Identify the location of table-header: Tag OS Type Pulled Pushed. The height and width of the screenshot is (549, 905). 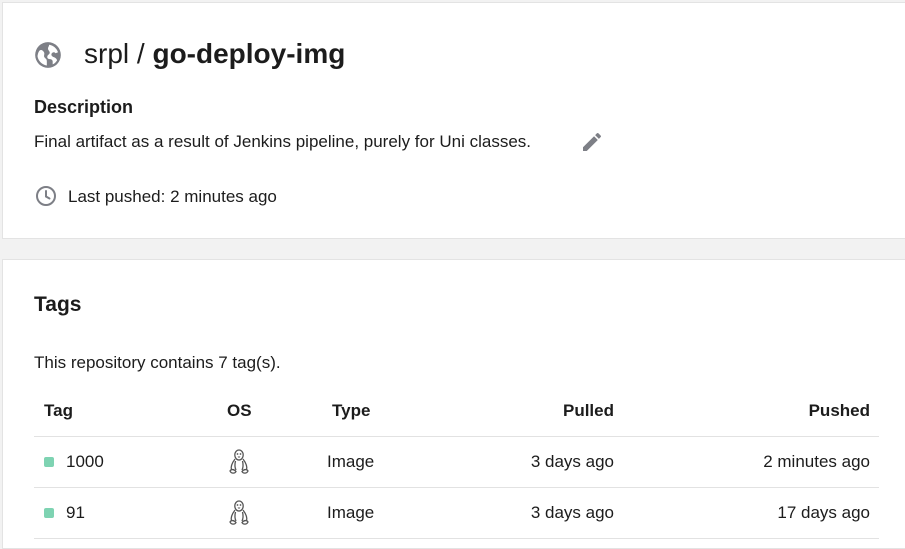
(456, 411).